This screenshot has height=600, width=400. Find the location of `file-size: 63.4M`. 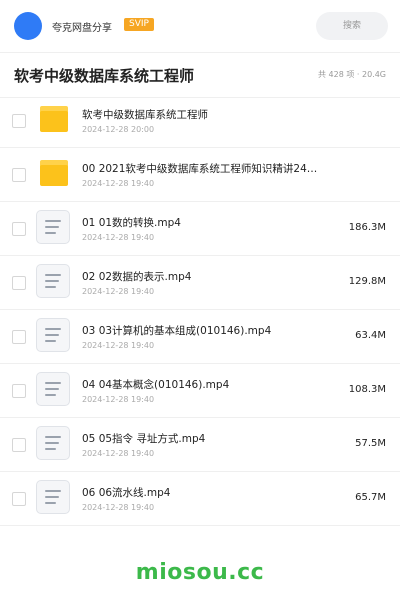

file-size: 63.4M is located at coordinates (370, 335).